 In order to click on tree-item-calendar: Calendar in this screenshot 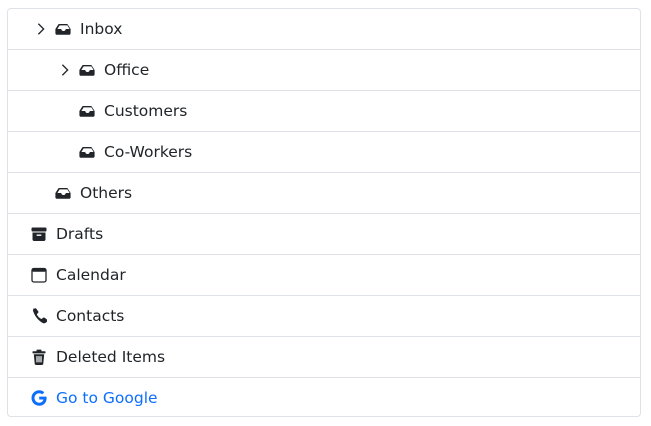, I will do `click(324, 275)`.